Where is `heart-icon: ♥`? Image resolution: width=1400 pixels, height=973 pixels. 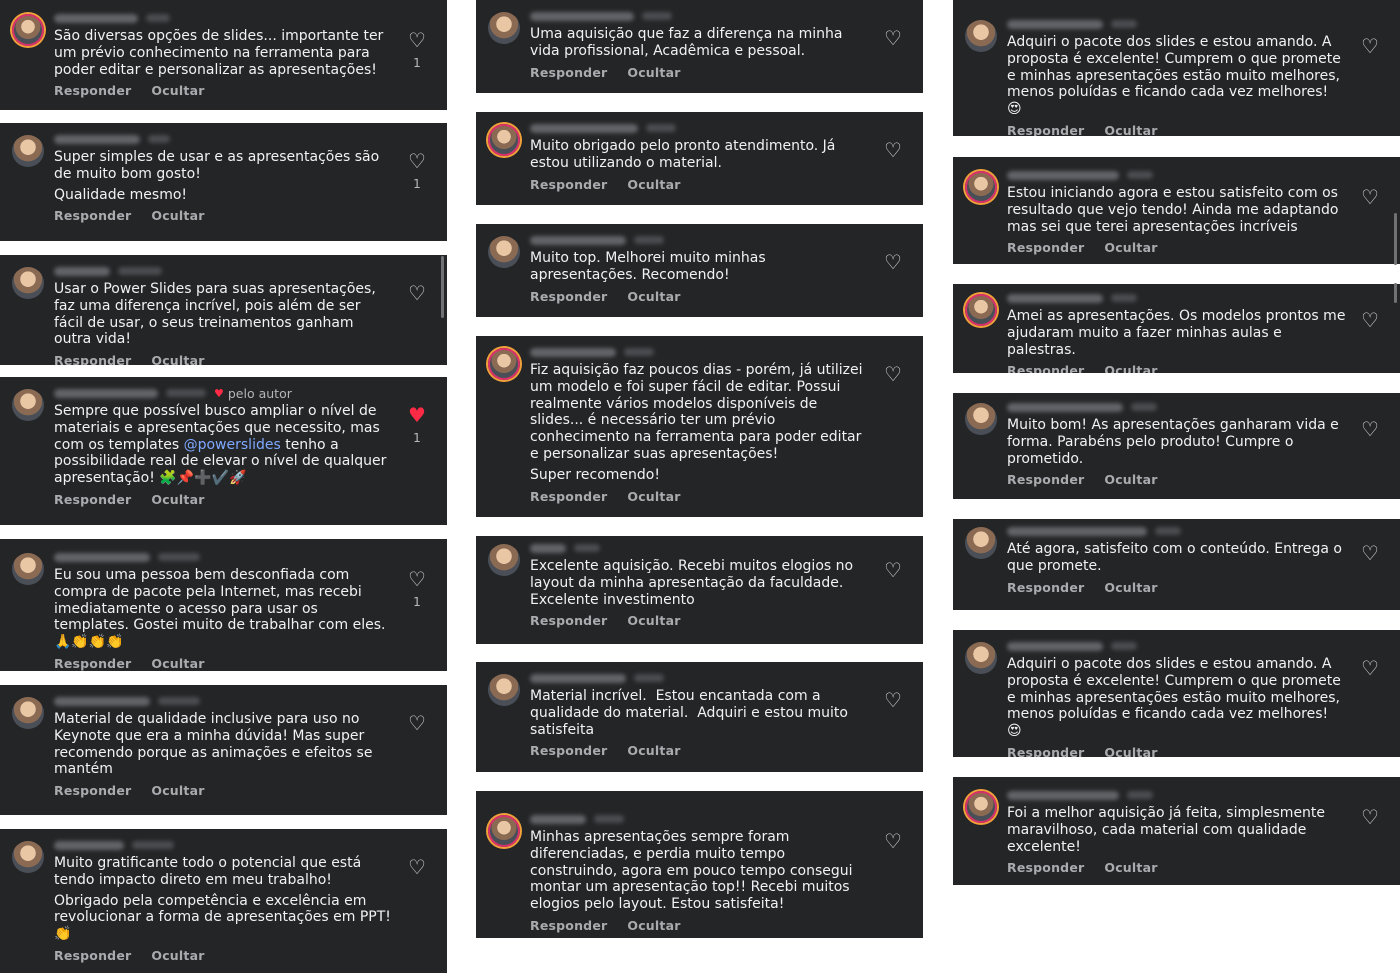
heart-icon: ♥ is located at coordinates (417, 415).